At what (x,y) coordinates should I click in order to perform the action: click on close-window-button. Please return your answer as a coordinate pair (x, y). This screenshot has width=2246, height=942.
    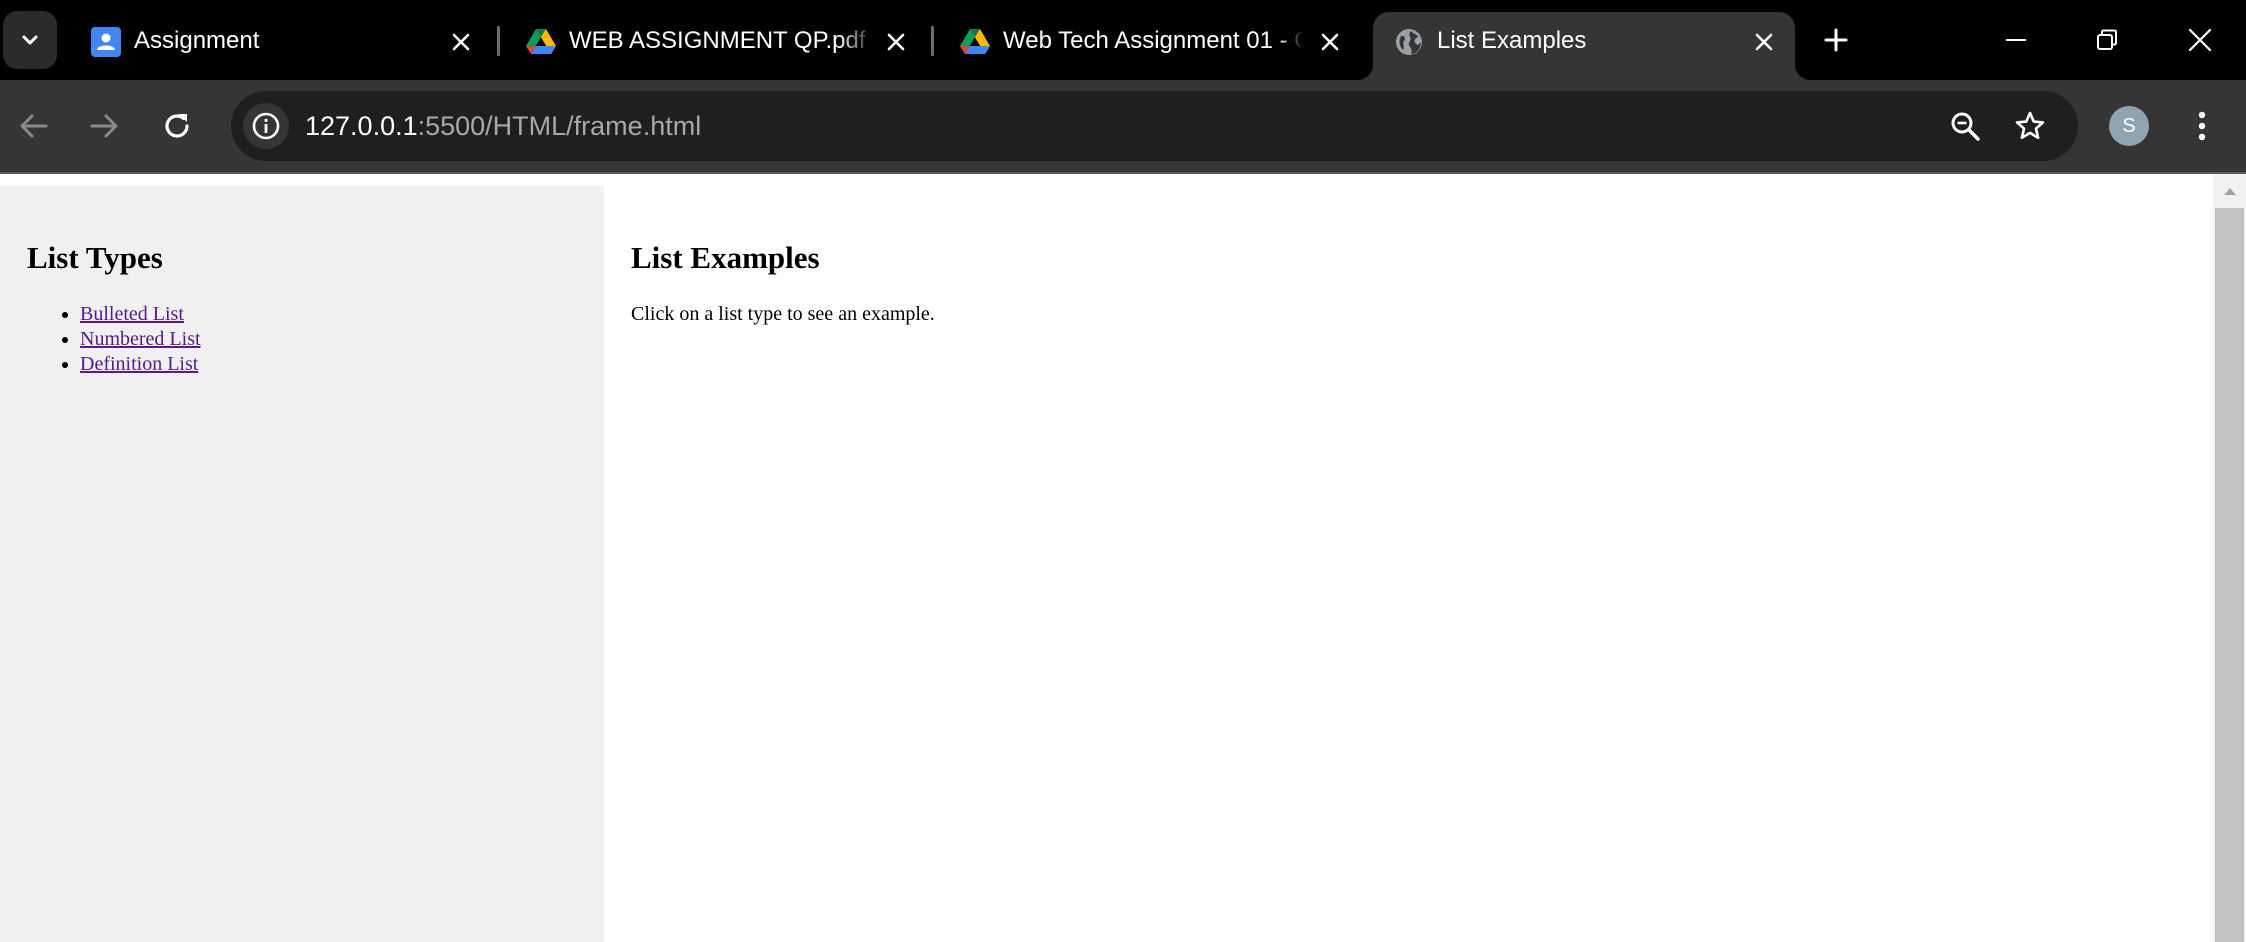
    Looking at the image, I should click on (2200, 40).